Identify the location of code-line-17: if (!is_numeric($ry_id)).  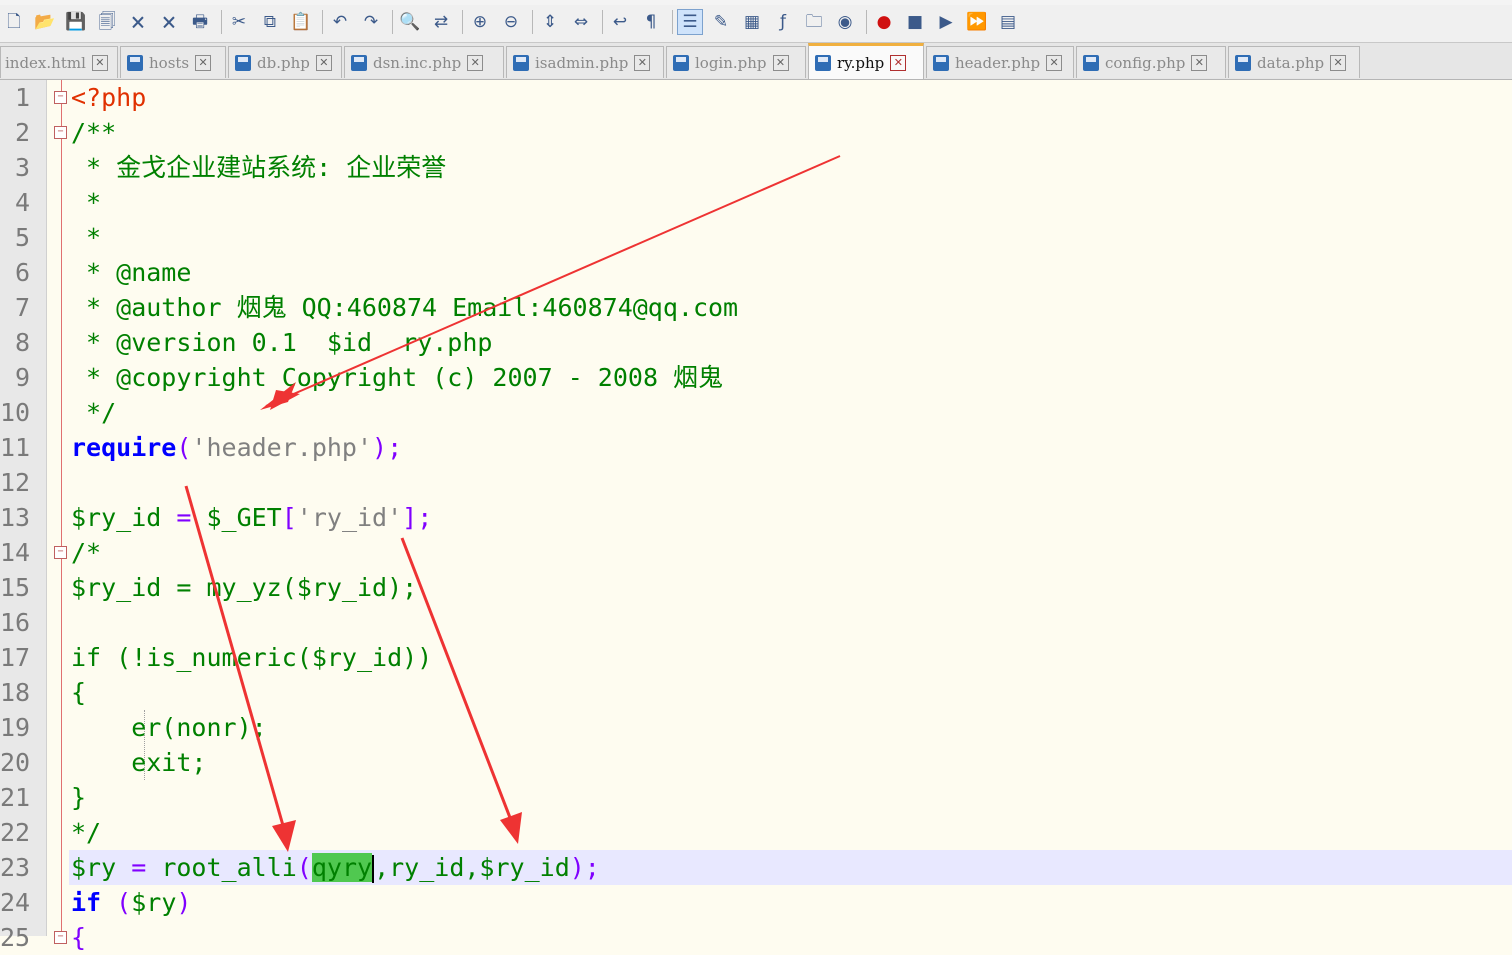
(251, 657).